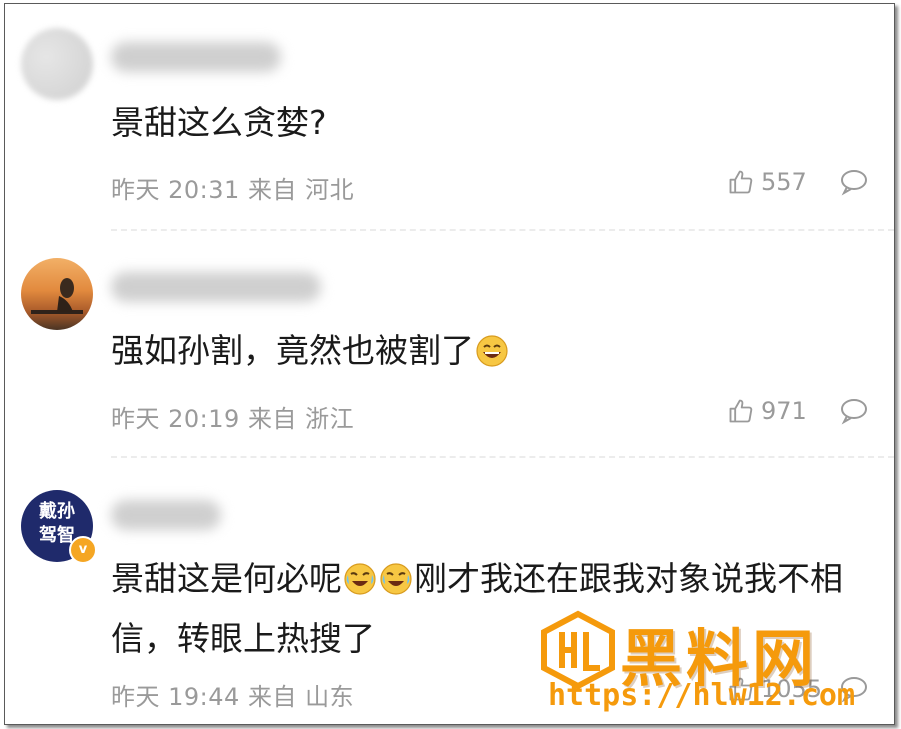  I want to click on like-button: 971, so click(767, 411).